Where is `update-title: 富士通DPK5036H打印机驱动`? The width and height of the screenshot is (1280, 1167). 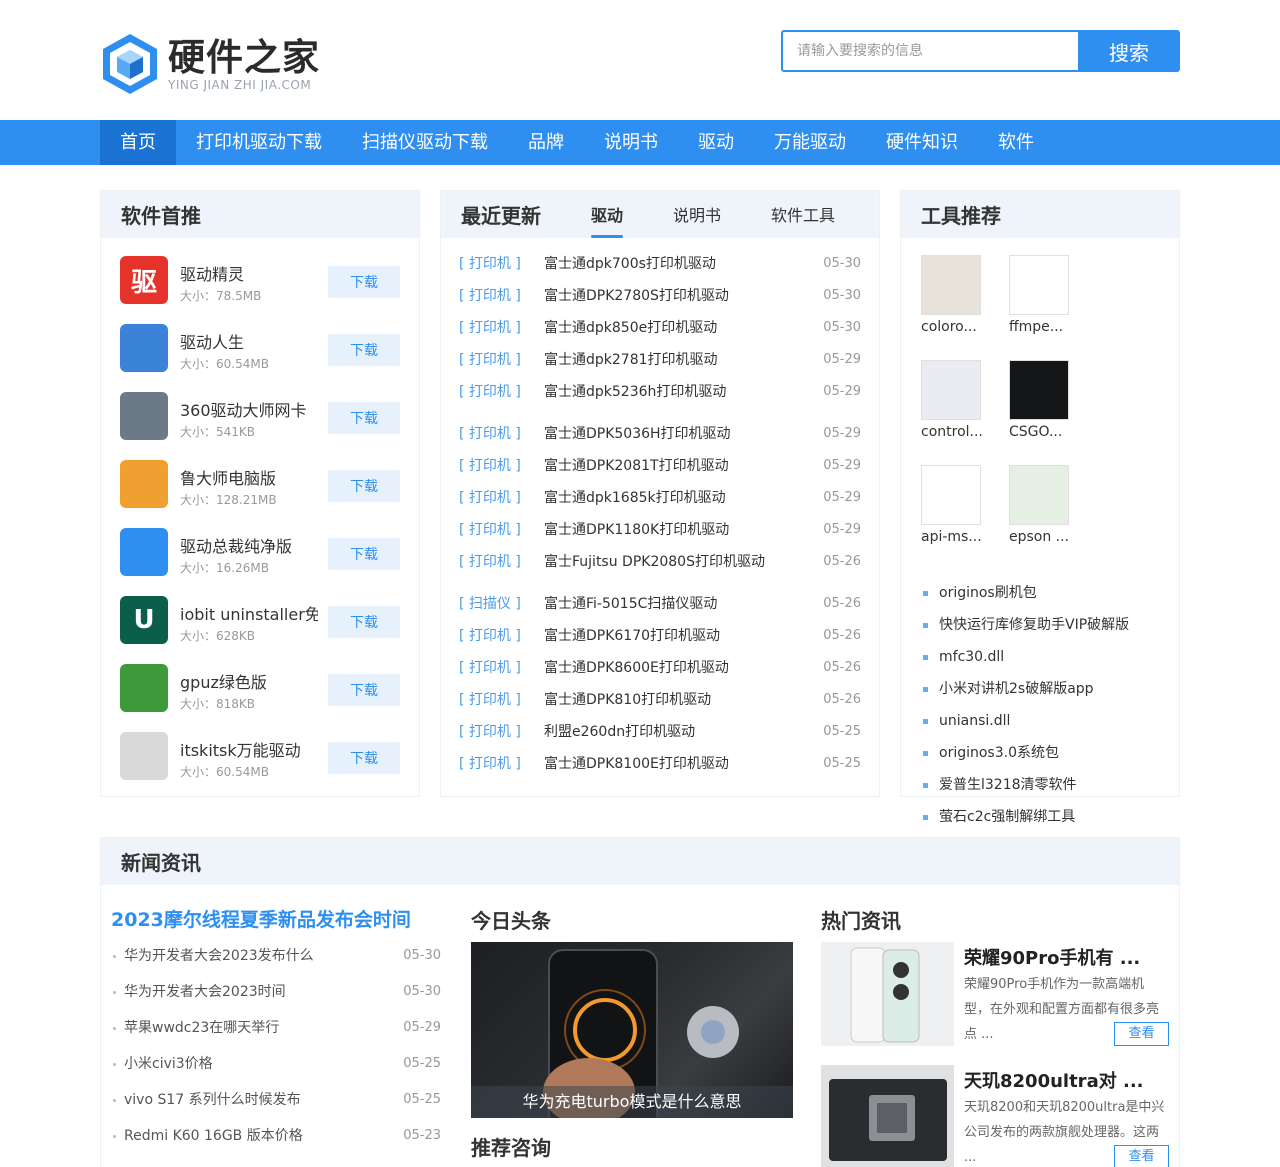 update-title: 富士通DPK5036H打印机驱动 is located at coordinates (683, 434).